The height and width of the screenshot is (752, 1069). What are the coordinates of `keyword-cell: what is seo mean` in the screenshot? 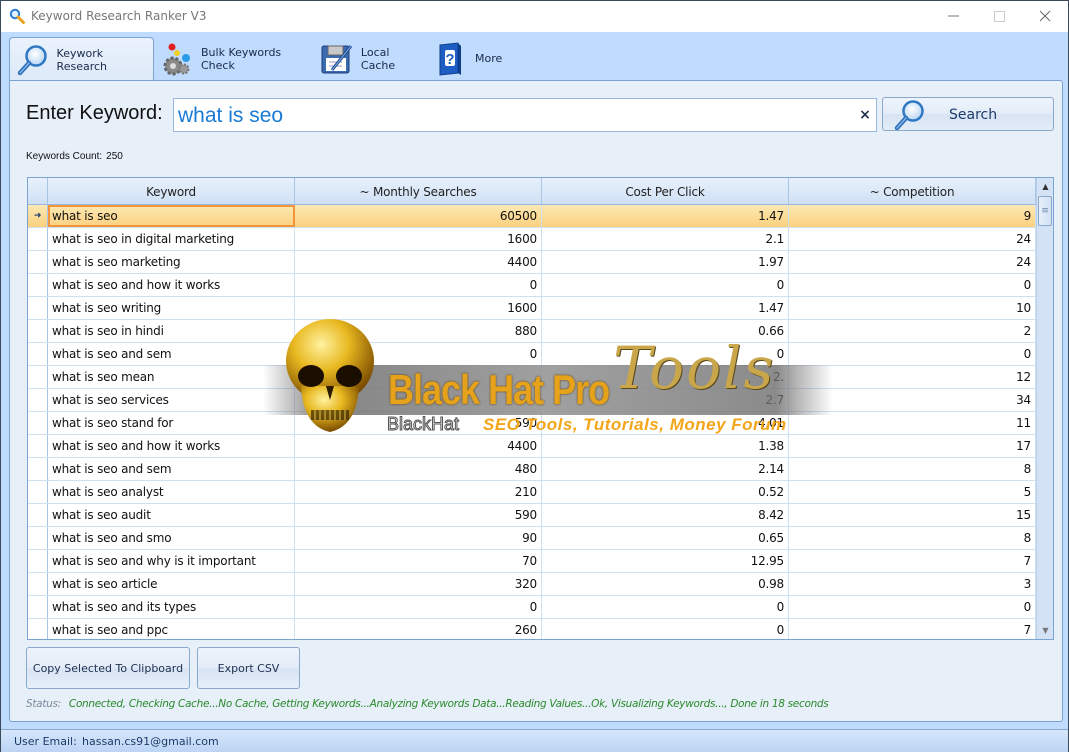 It's located at (171, 377).